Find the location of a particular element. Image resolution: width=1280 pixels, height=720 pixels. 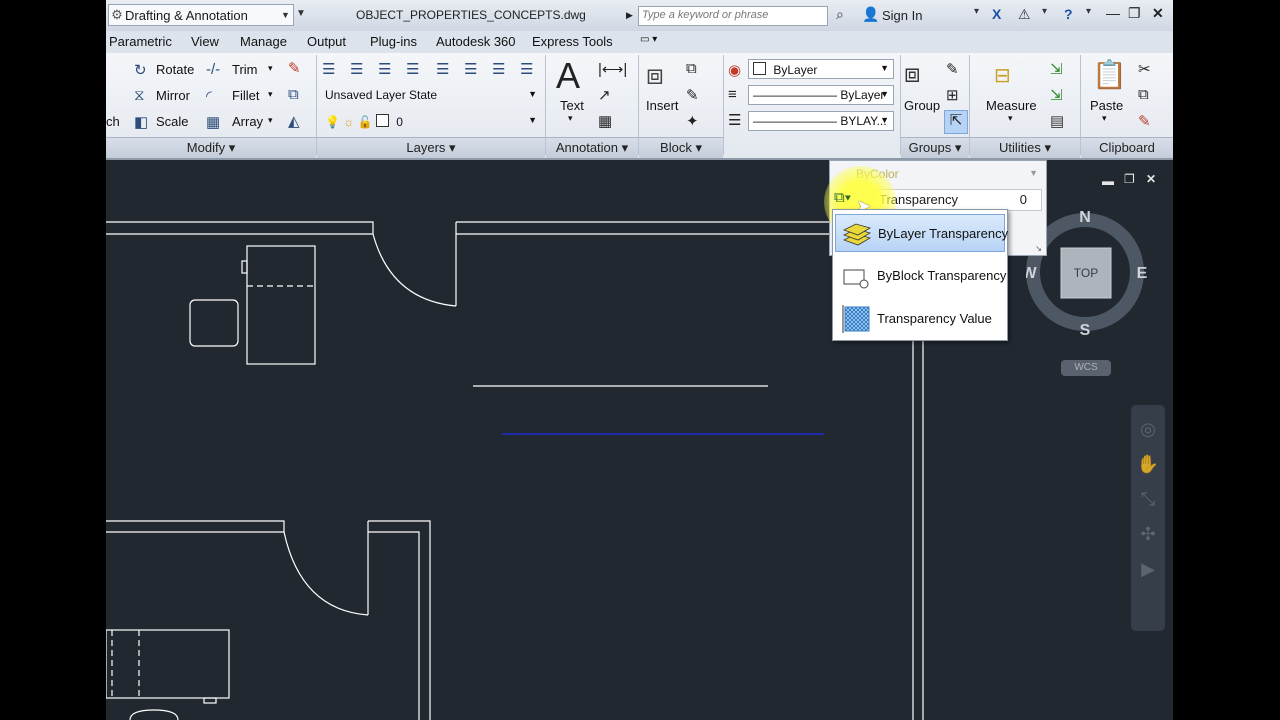

user-icon: 👤 is located at coordinates (870, 14).